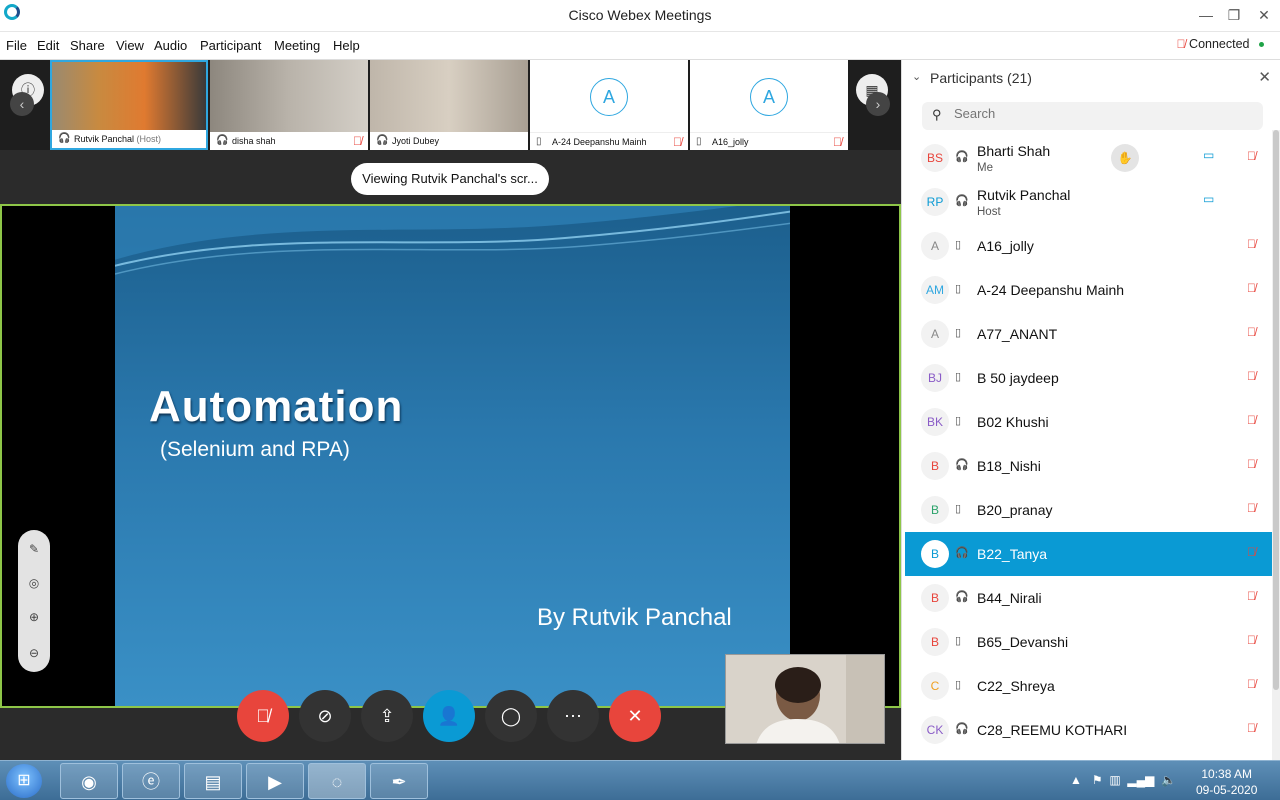 This screenshot has height=800, width=1280. Describe the element at coordinates (87, 45) in the screenshot. I see `menu-share: Share` at that location.